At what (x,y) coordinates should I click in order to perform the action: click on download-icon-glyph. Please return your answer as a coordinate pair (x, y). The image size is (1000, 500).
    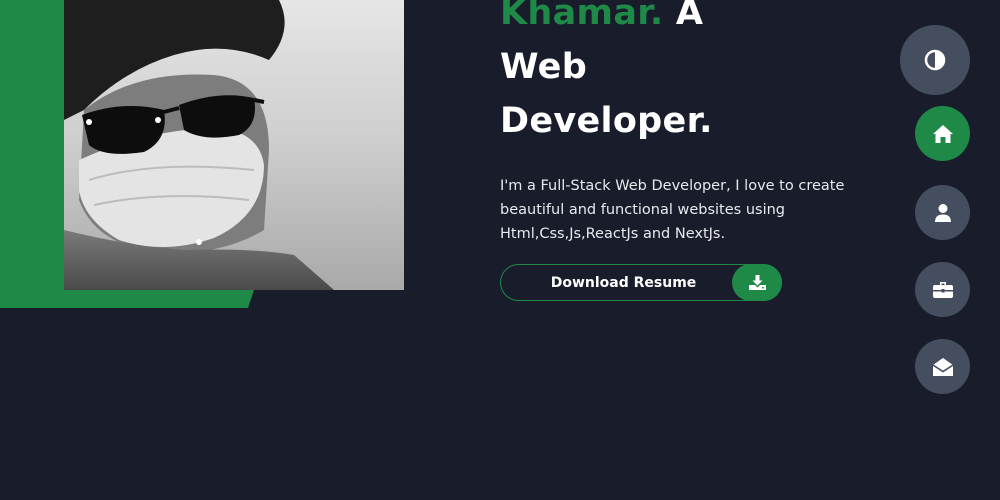
    Looking at the image, I should click on (757, 282).